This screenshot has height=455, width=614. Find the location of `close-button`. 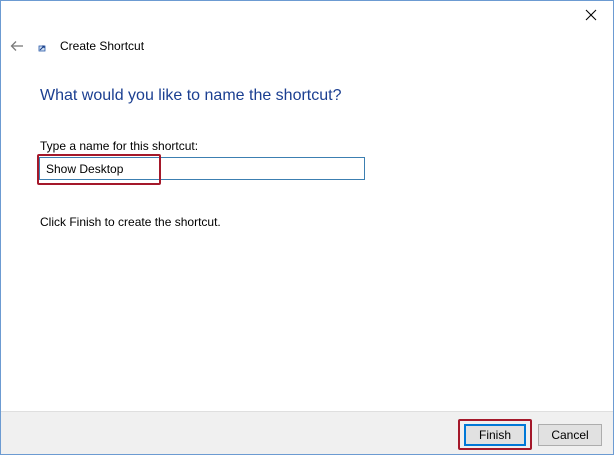

close-button is located at coordinates (591, 15).